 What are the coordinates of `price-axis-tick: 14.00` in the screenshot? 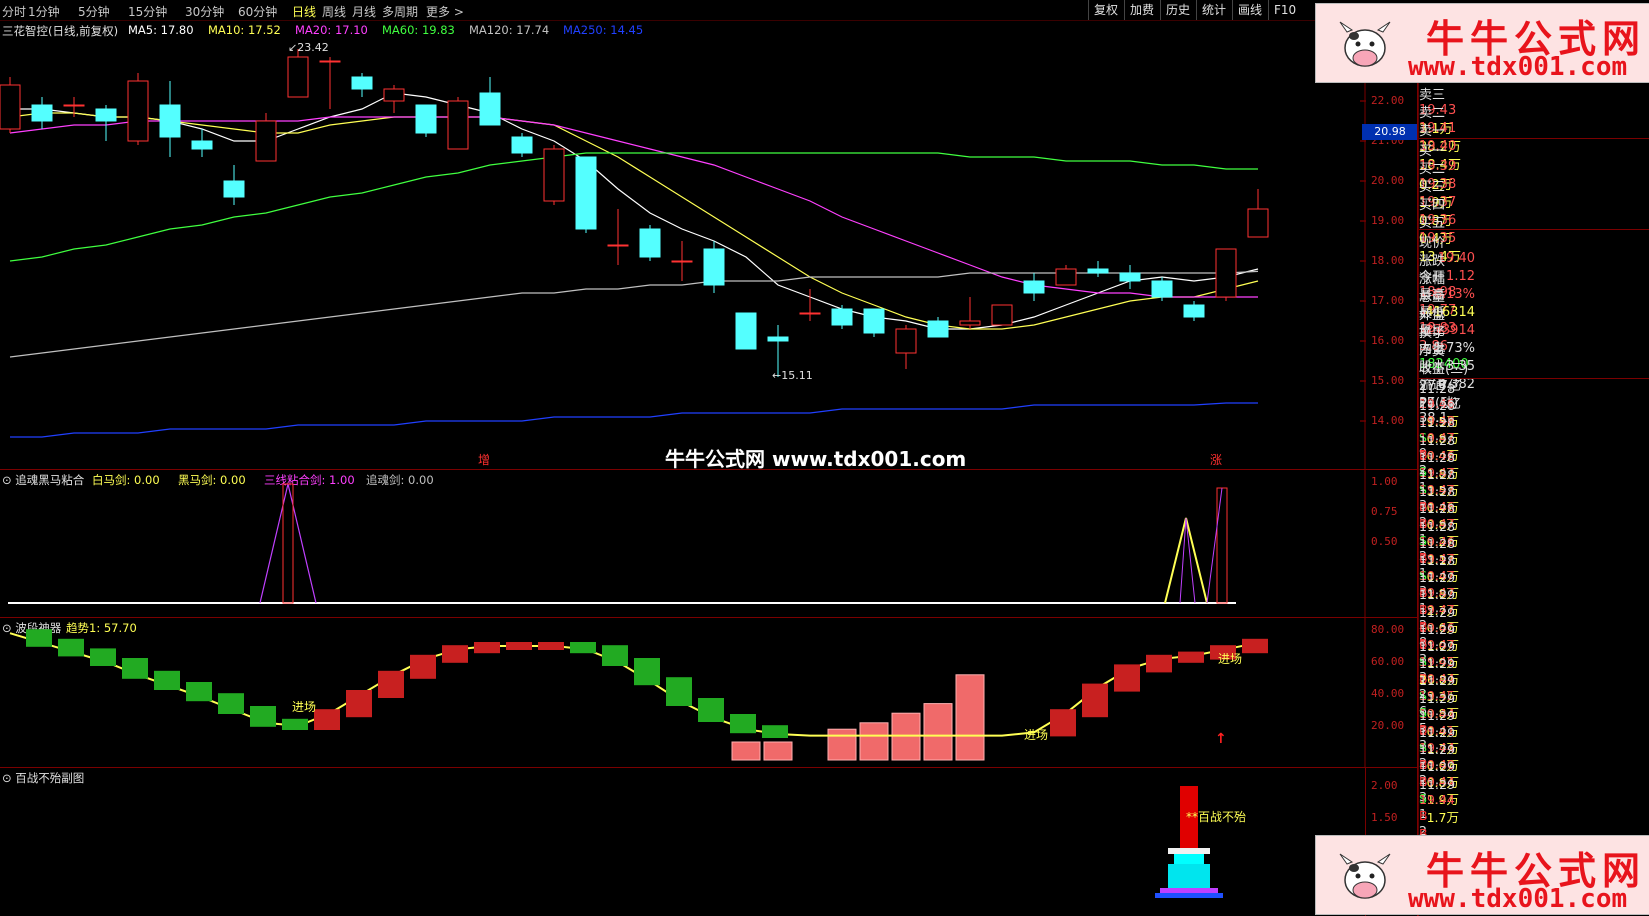 It's located at (1388, 420).